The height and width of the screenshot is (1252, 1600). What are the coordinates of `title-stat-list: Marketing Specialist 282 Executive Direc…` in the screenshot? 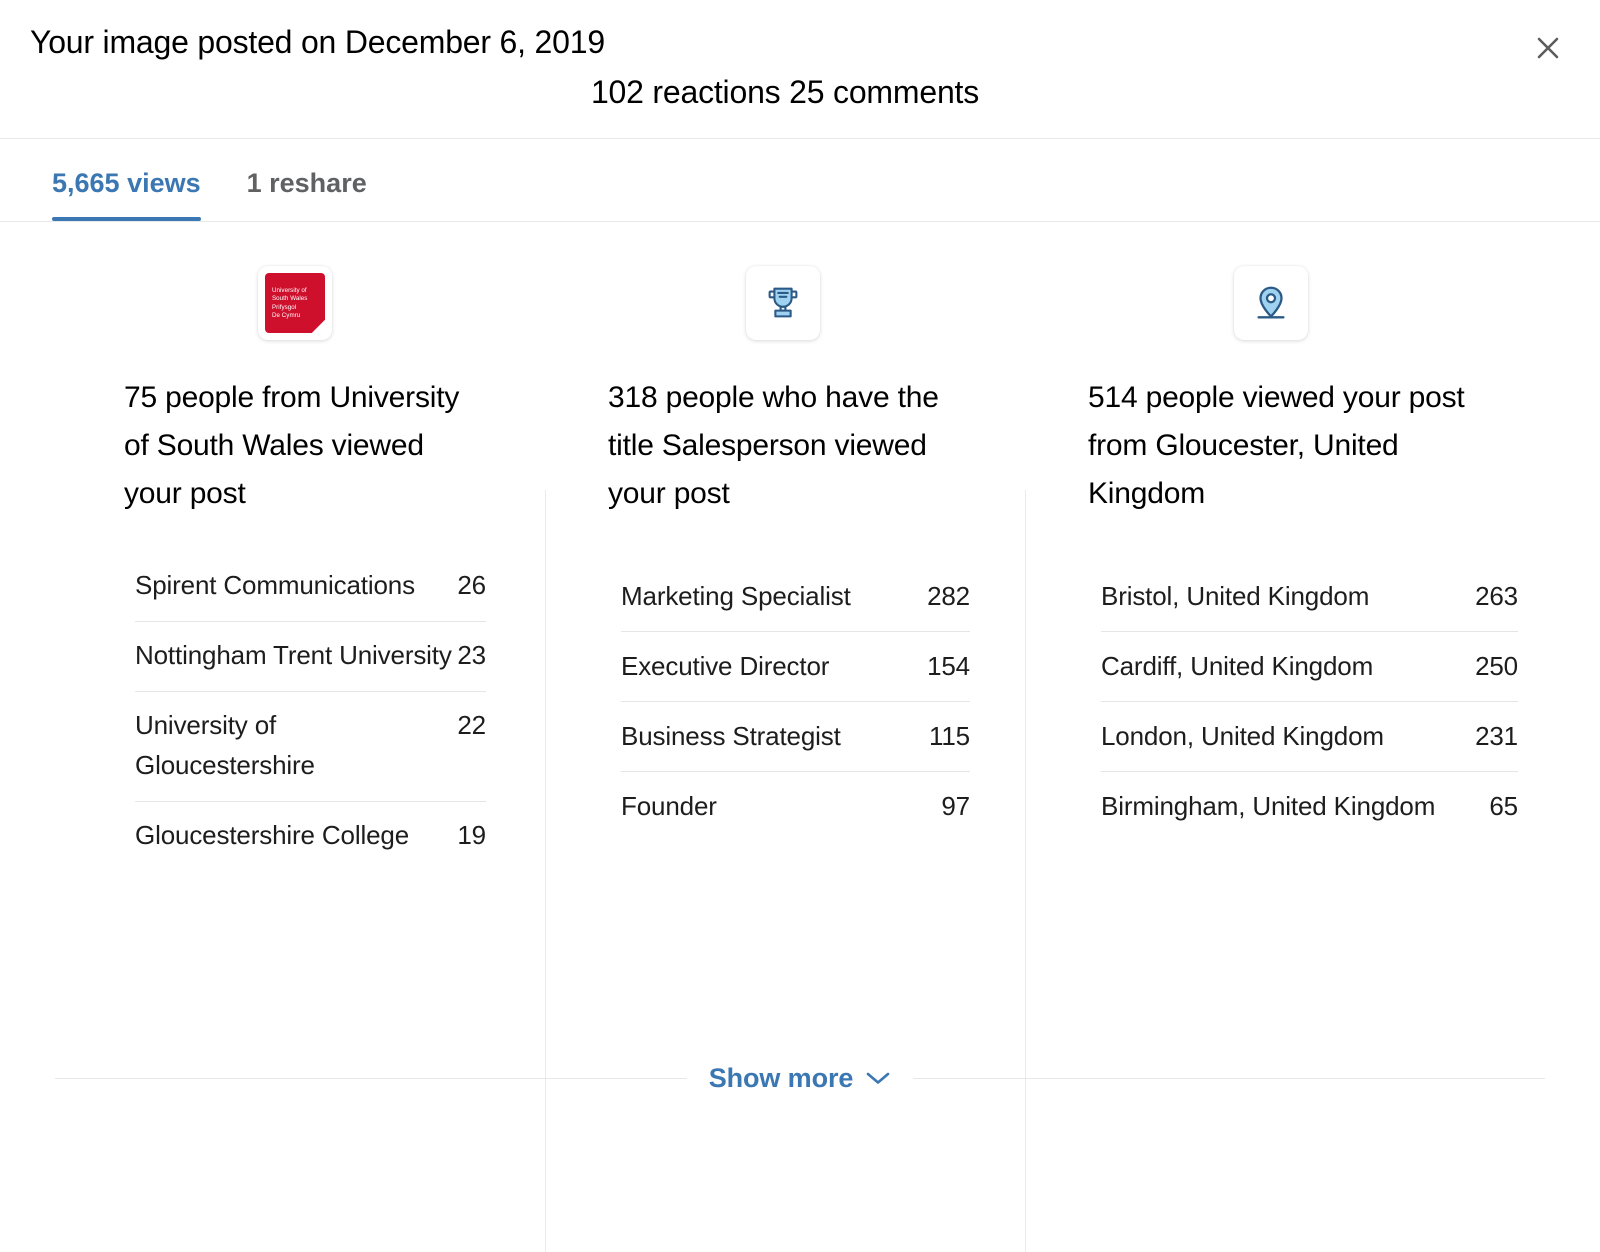 It's located at (789, 701).